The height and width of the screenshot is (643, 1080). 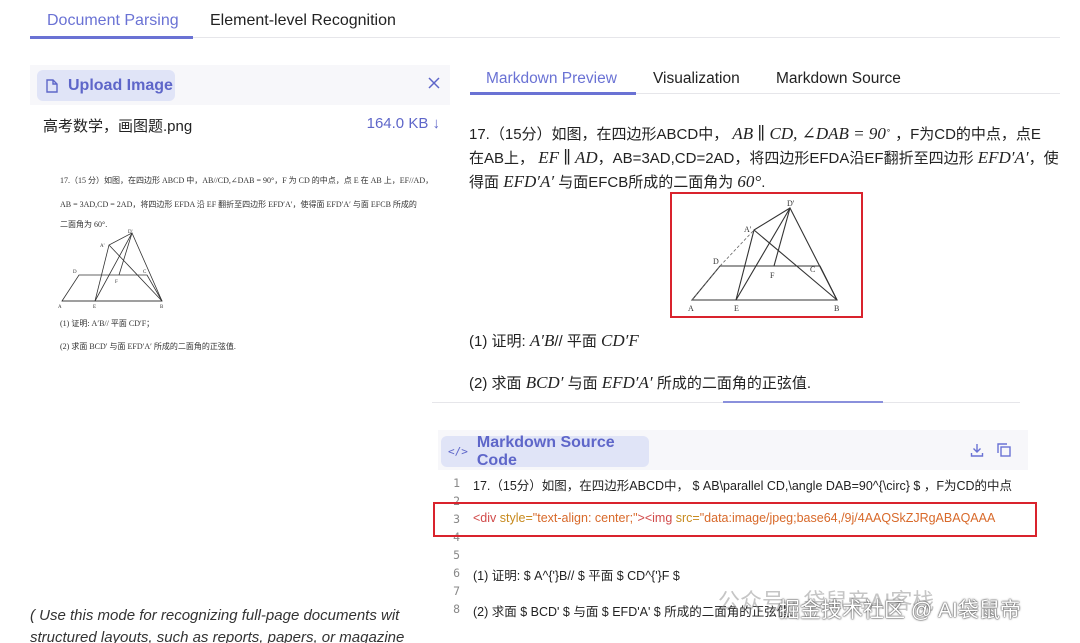 What do you see at coordinates (240, 85) in the screenshot?
I see `upload-panel-header: Upload Image` at bounding box center [240, 85].